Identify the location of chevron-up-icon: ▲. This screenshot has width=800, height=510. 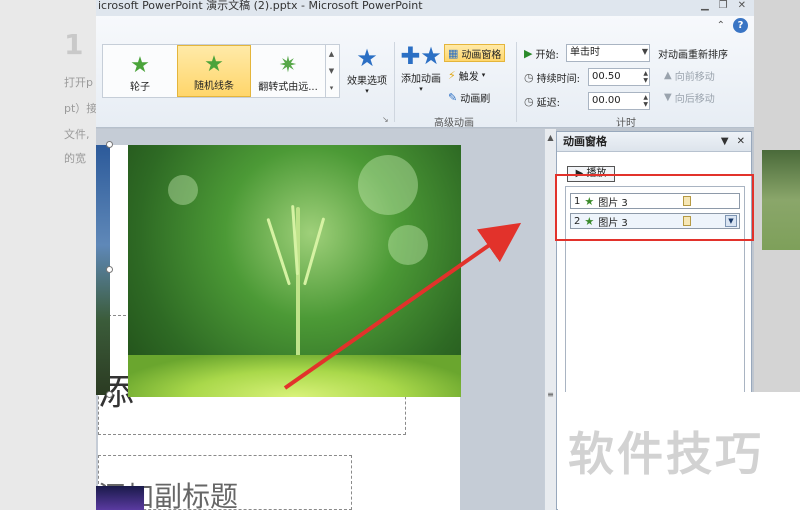
(331, 54).